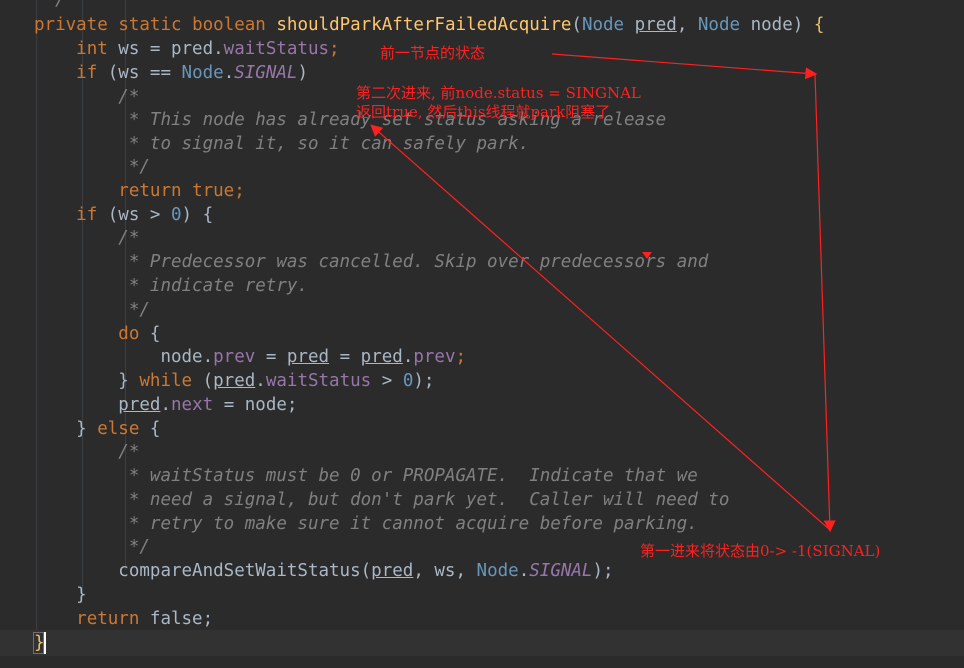 Image resolution: width=964 pixels, height=668 pixels. What do you see at coordinates (684, 66) in the screenshot?
I see `arrow-to-status-path` at bounding box center [684, 66].